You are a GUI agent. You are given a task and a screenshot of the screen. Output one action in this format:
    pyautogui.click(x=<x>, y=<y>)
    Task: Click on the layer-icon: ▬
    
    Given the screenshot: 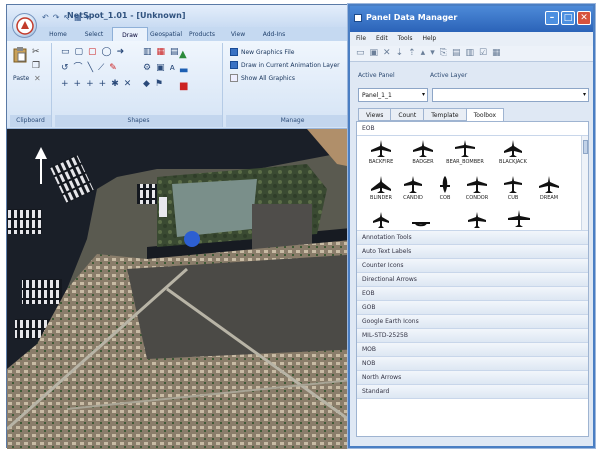 What is the action you would take?
    pyautogui.click(x=183, y=70)
    